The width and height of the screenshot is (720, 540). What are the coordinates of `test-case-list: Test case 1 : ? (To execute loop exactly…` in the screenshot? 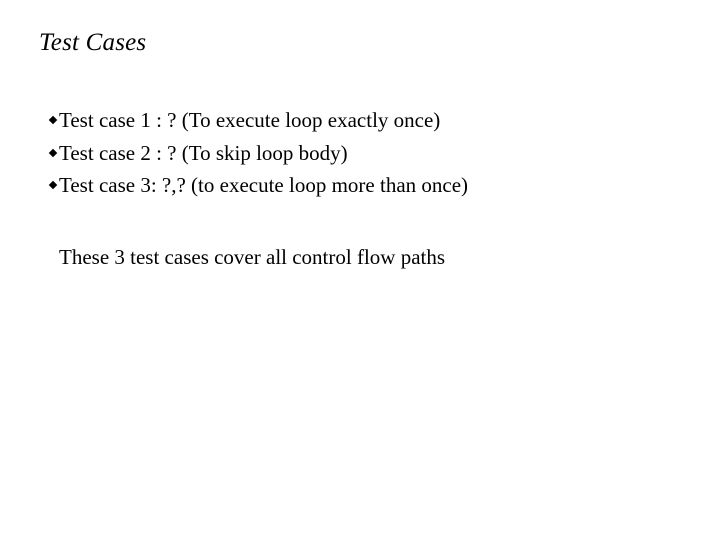 It's located at (258, 153).